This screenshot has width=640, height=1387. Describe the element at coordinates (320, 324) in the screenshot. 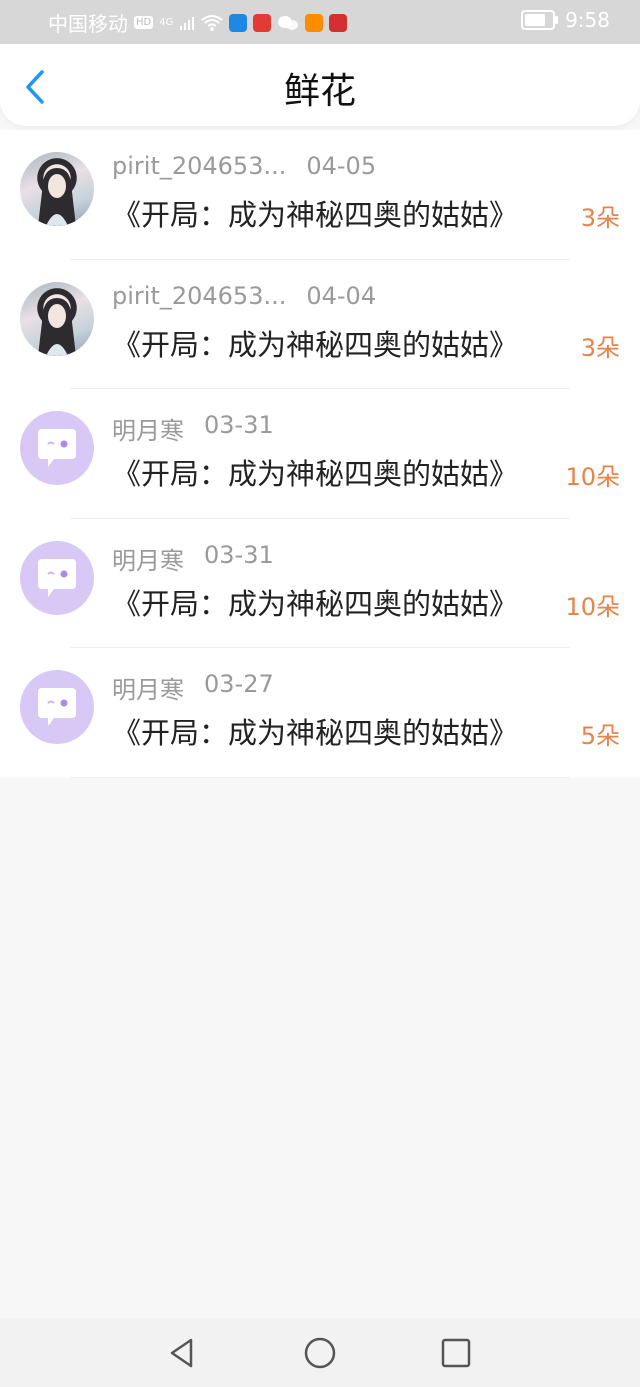

I see `list-item: pirit_204653... 04-04 《开局：成为神秘四奥的姑姑》 3朵` at that location.